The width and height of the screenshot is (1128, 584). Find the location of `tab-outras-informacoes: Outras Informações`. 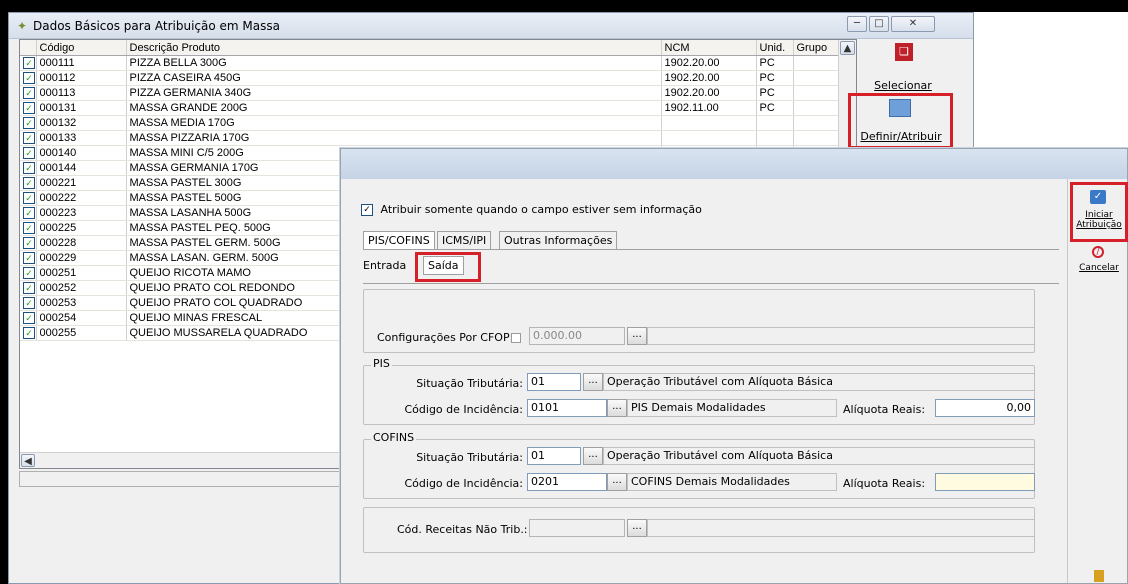

tab-outras-informacoes: Outras Informações is located at coordinates (558, 240).